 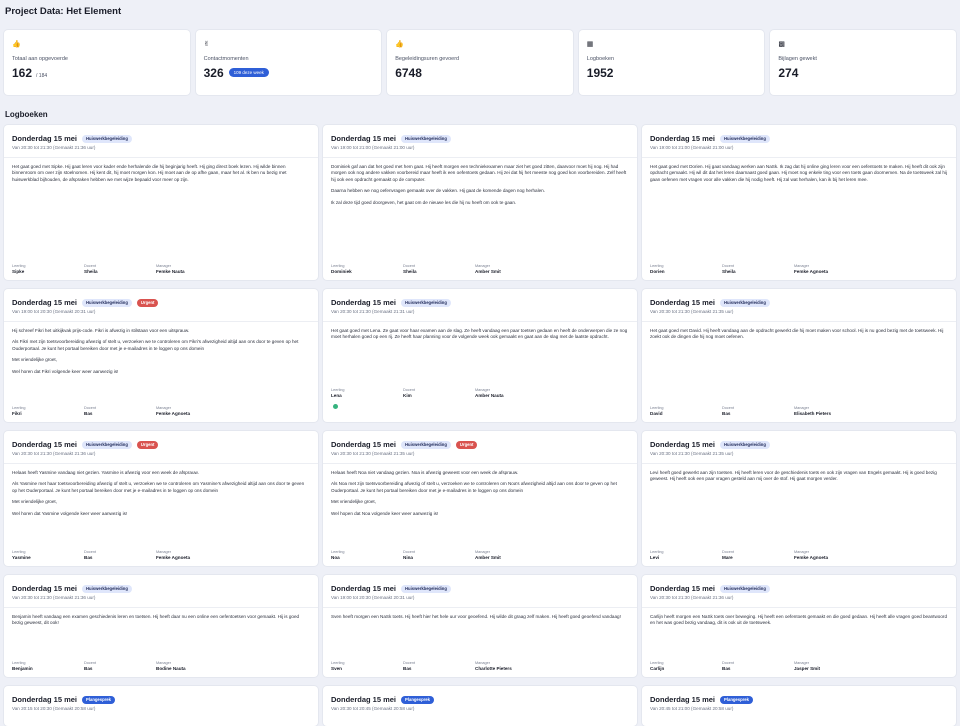 I want to click on stat-card: ▦ Logboeken 1952, so click(x=671, y=62).